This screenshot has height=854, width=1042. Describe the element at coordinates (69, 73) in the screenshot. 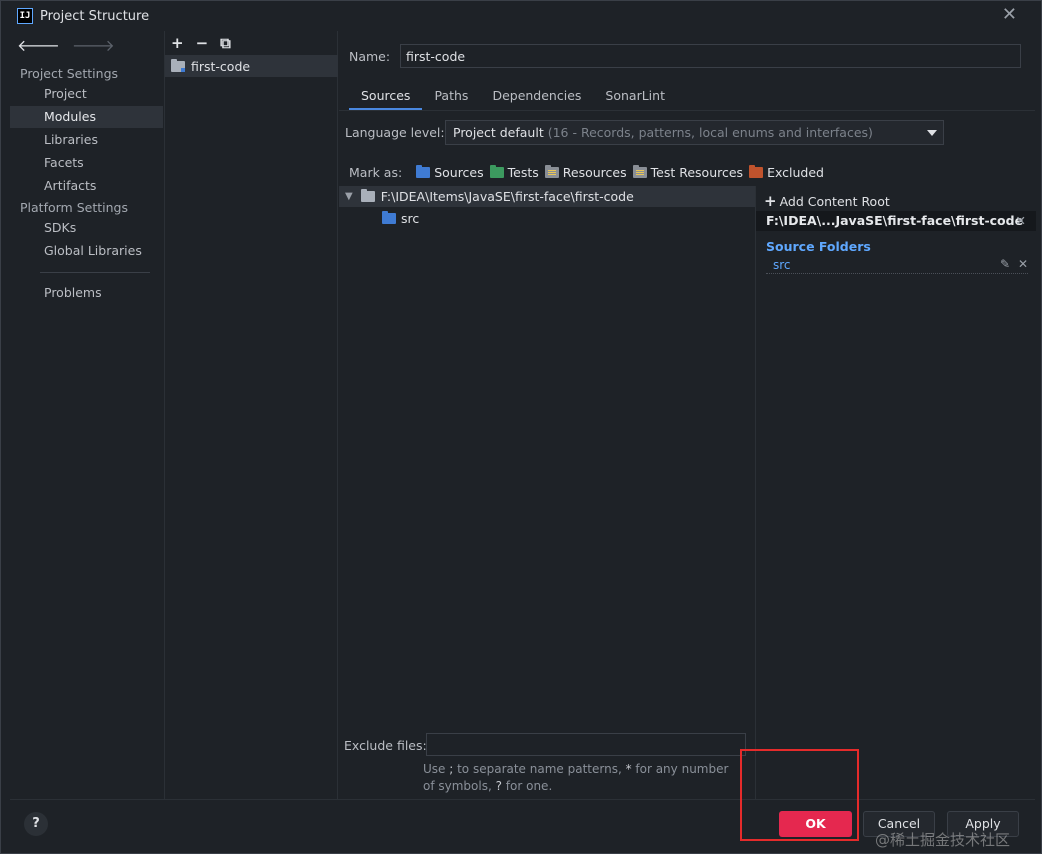

I see `project-settings-heading: Project Settings` at that location.